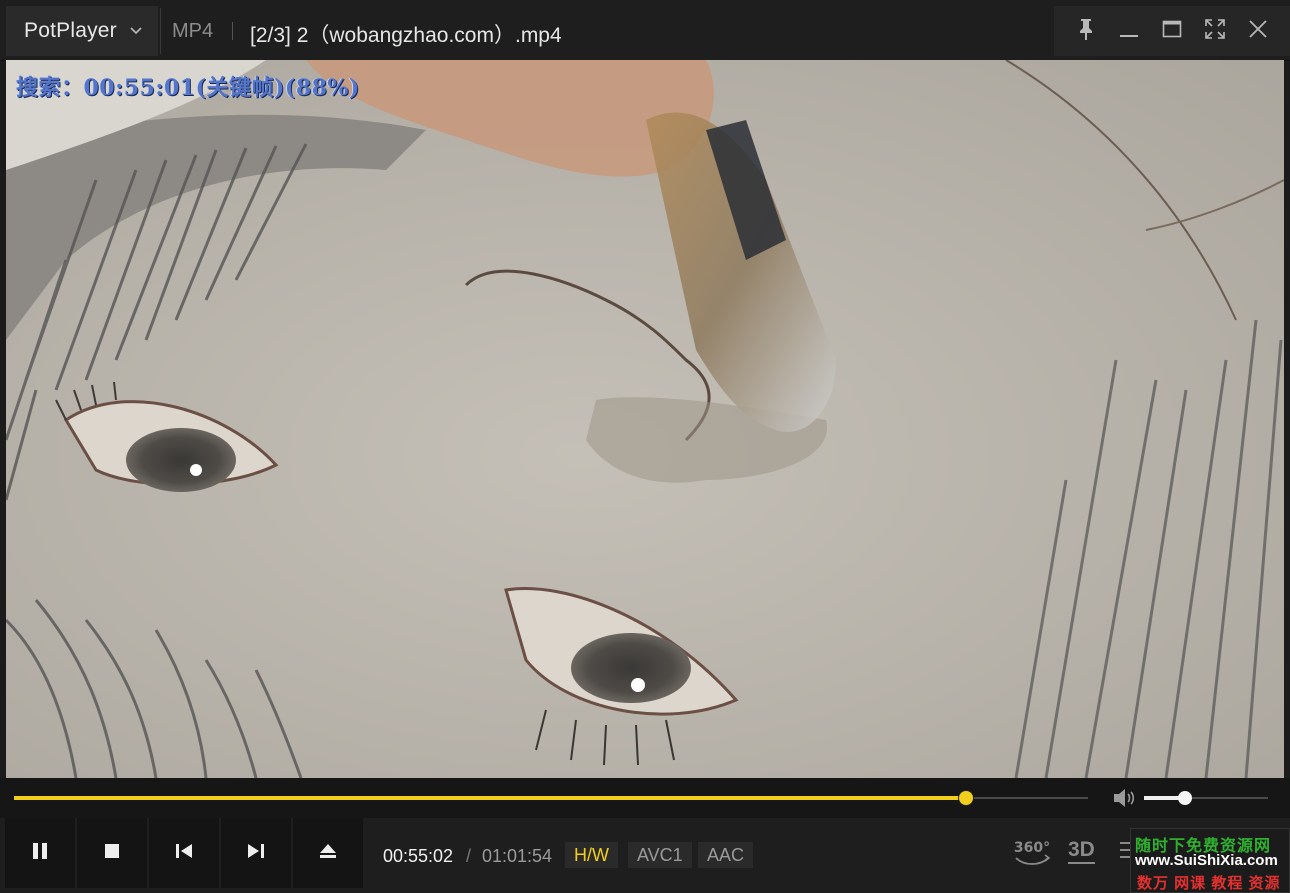  Describe the element at coordinates (1209, 883) in the screenshot. I see `watermark-line-3: 数万 网课 教程 资源` at that location.